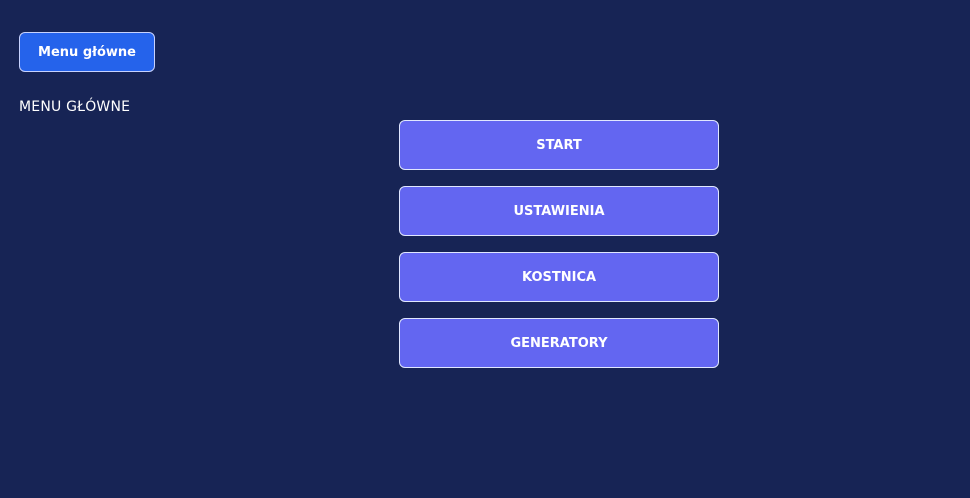  Describe the element at coordinates (559, 343) in the screenshot. I see `generators-button: GENERATORY` at that location.